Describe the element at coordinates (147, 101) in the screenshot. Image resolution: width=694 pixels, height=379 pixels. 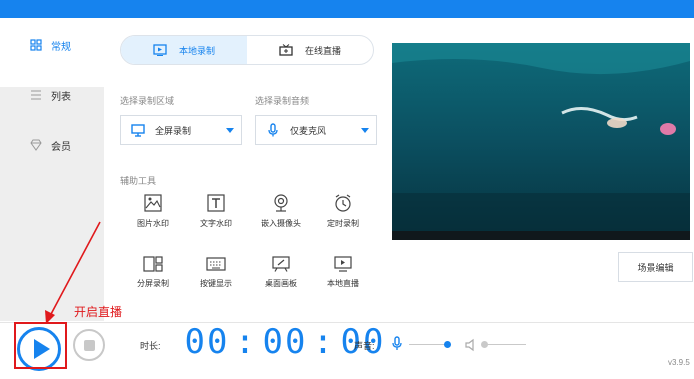
I see `area-label: 选择录制区域` at that location.